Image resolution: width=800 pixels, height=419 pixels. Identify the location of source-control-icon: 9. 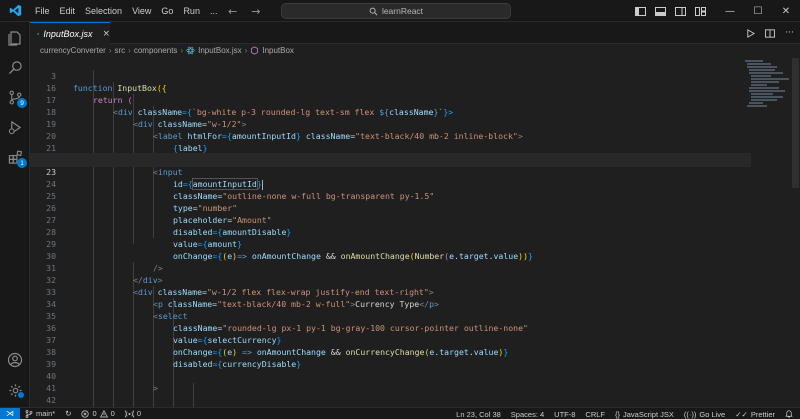
(15, 97).